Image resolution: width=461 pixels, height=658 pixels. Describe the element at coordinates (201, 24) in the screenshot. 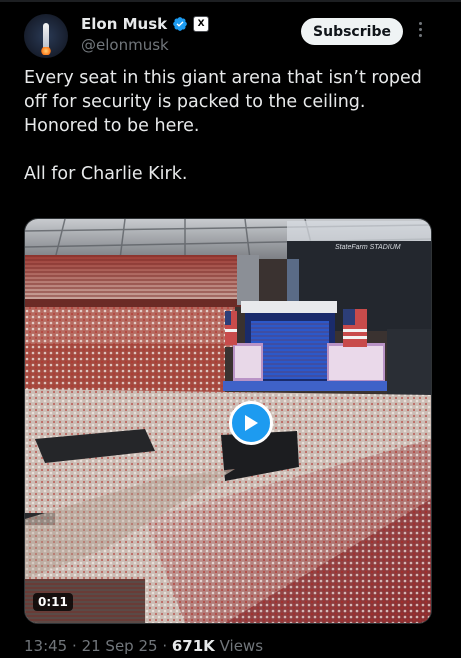

I see `x-affiliation-icon: X` at that location.